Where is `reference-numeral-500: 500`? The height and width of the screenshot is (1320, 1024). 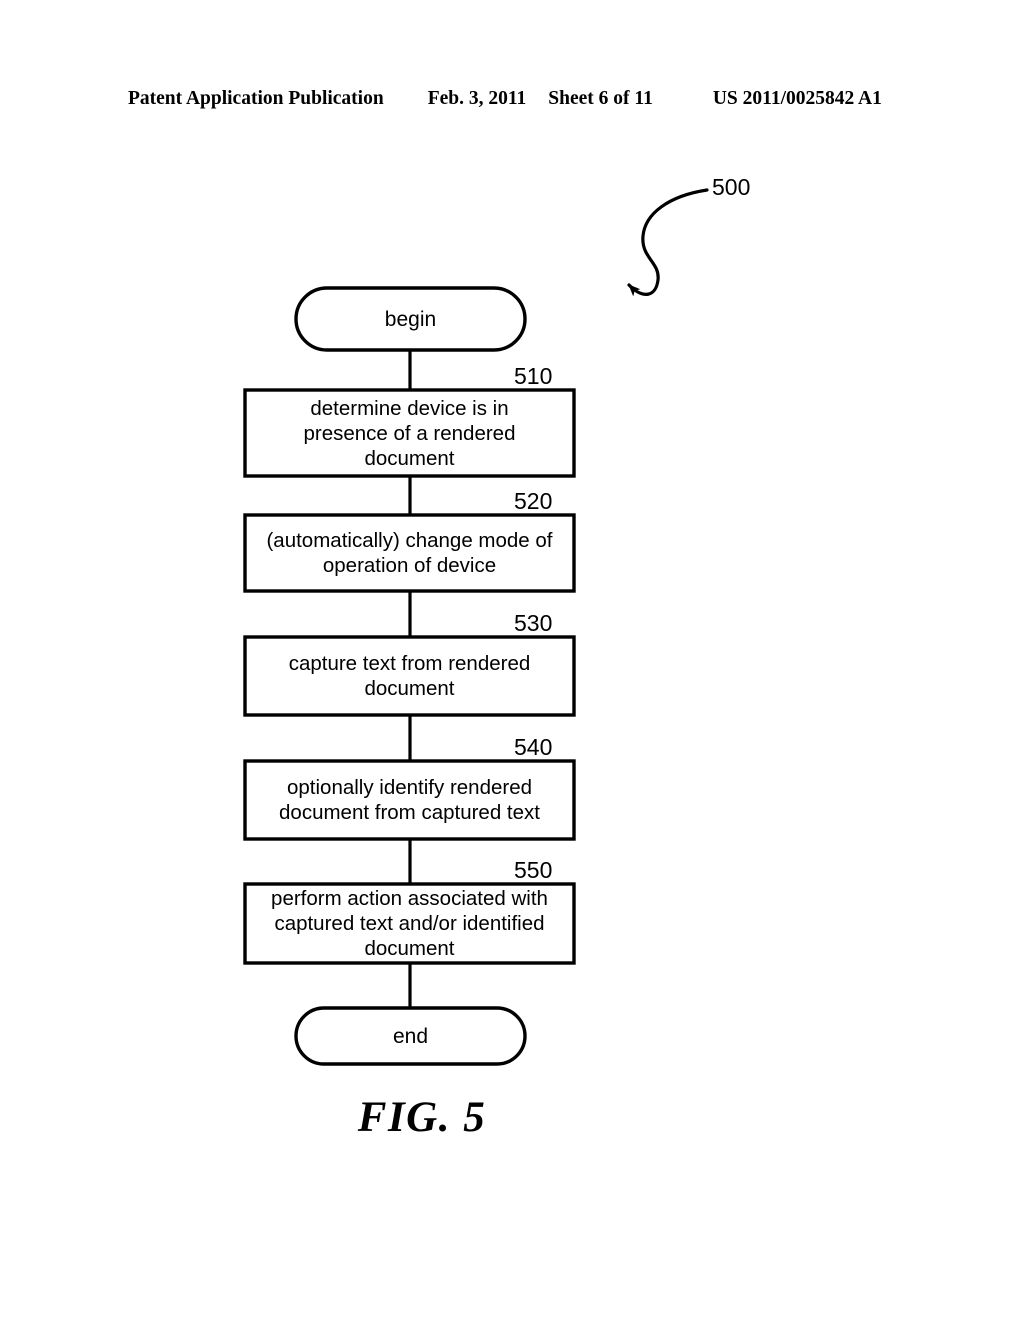
reference-numeral-500: 500 is located at coordinates (731, 187).